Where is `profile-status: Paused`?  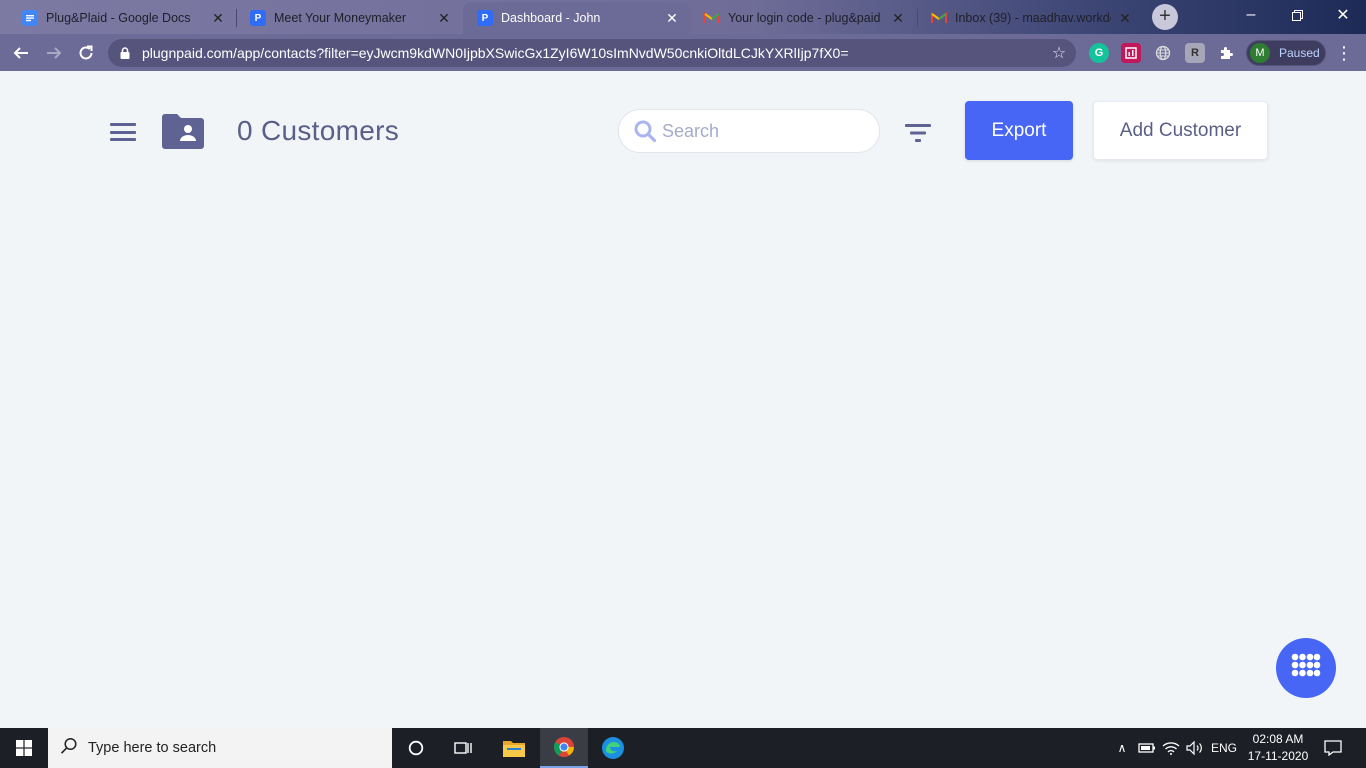
profile-status: Paused is located at coordinates (1299, 53).